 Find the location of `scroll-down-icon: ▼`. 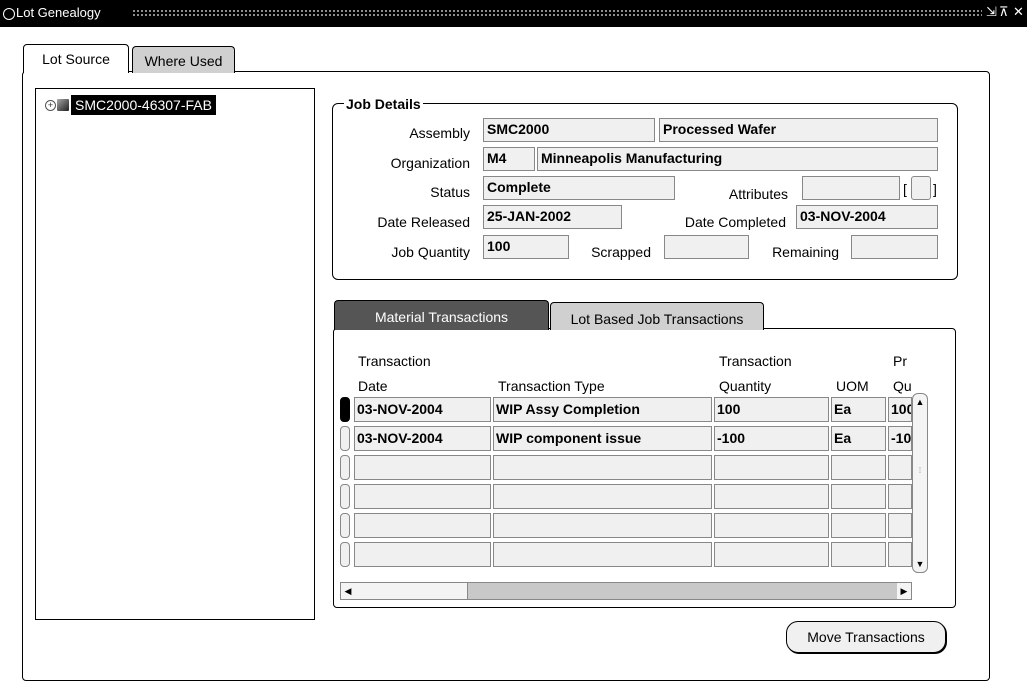

scroll-down-icon: ▼ is located at coordinates (920, 564).